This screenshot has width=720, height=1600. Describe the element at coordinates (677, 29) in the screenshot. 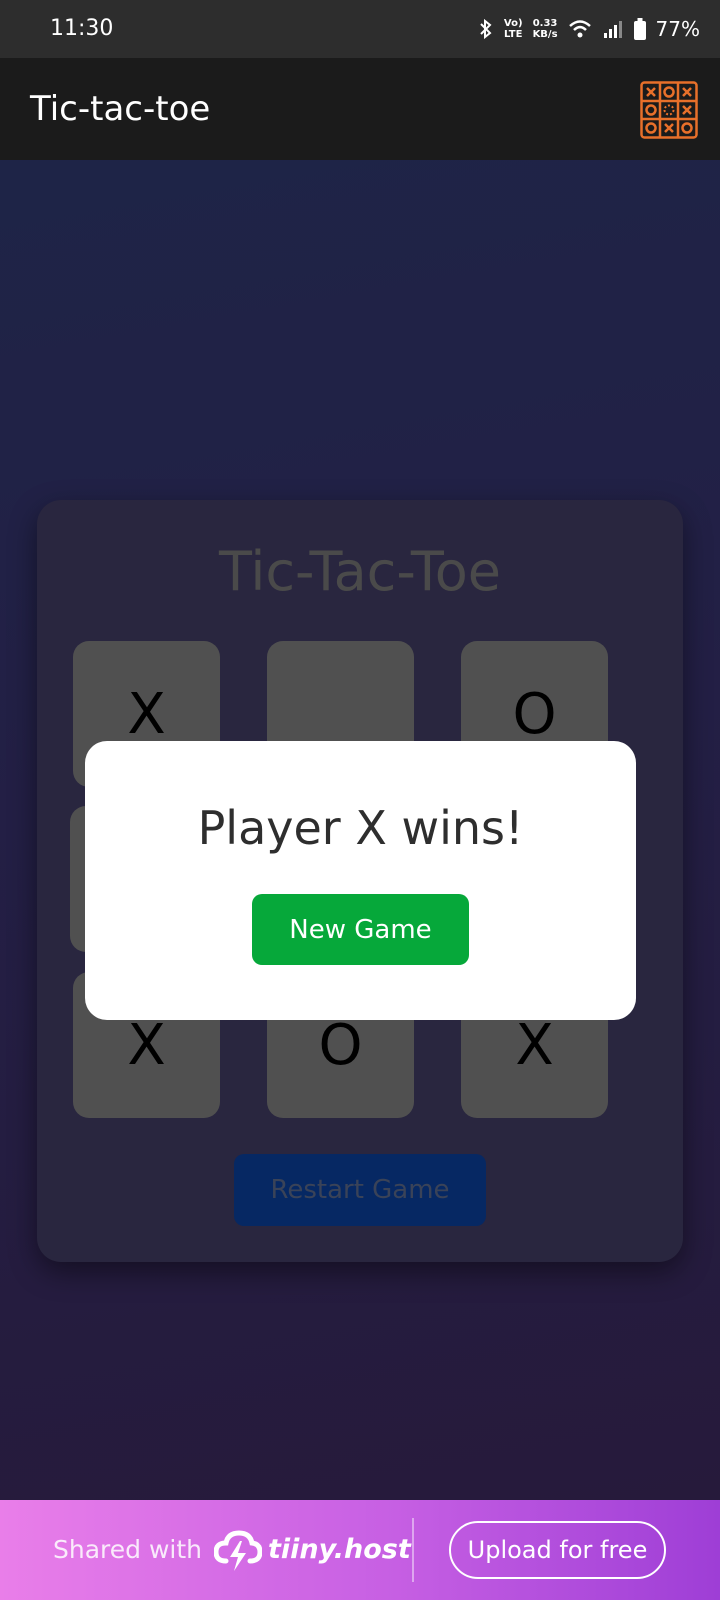

I see `battery-percent: 77%` at that location.